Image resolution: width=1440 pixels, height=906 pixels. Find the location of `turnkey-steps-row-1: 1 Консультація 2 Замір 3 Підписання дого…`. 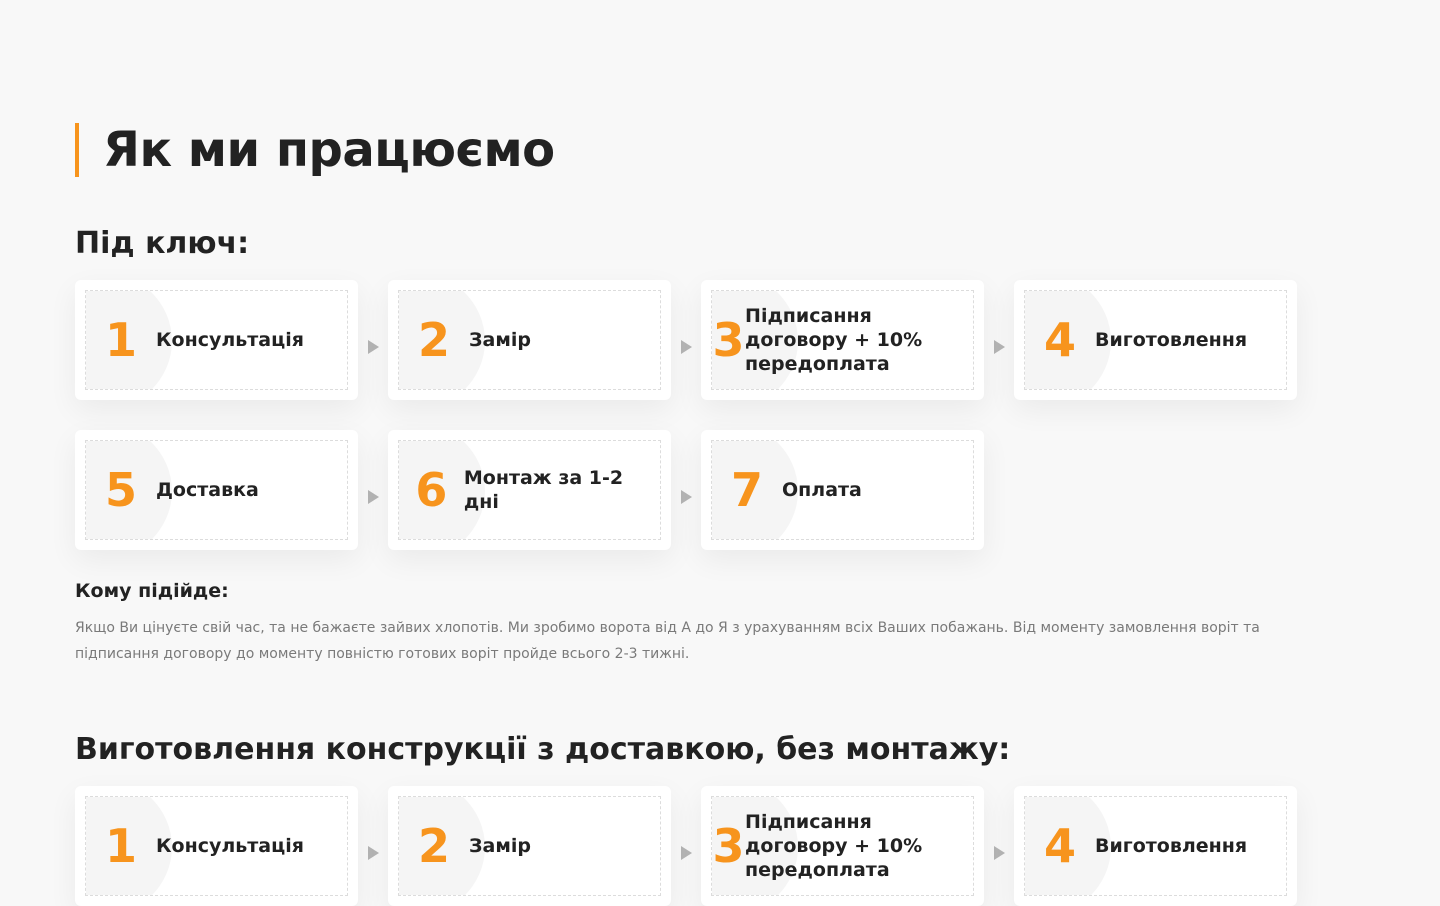

turnkey-steps-row-1: 1 Консультація 2 Замір 3 Підписання дого… is located at coordinates (686, 340).